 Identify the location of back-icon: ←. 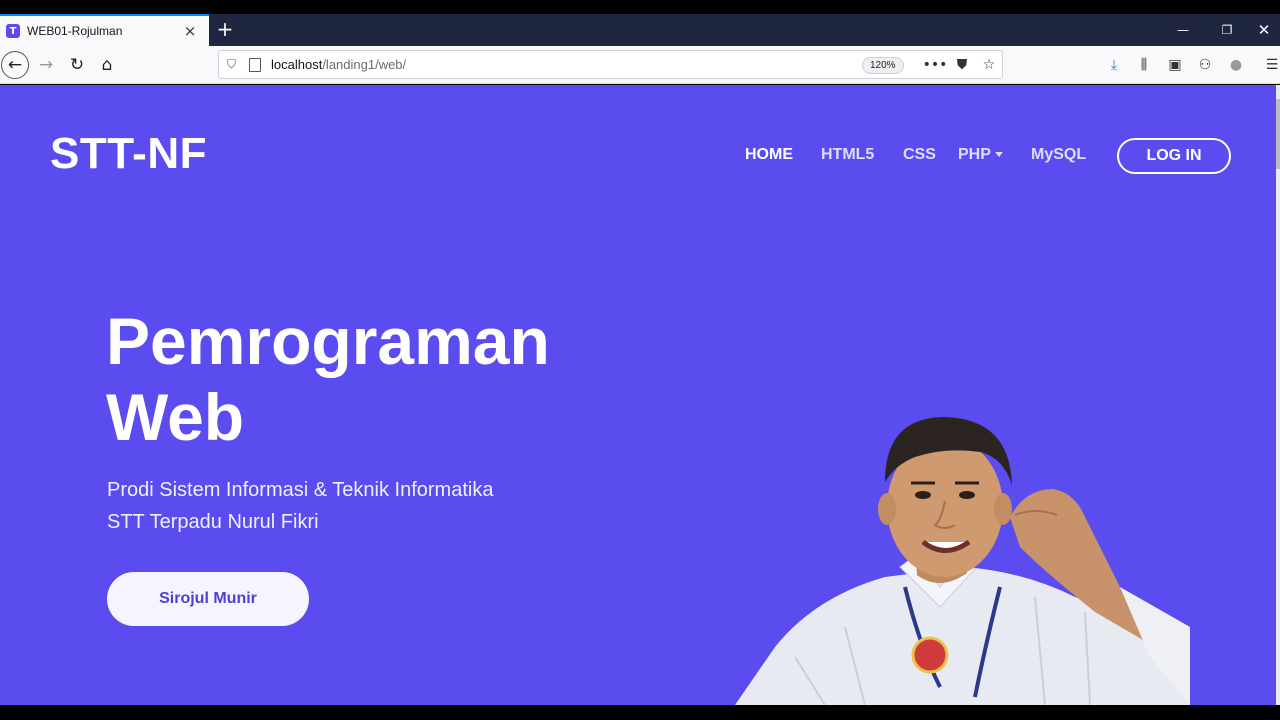
(15, 65).